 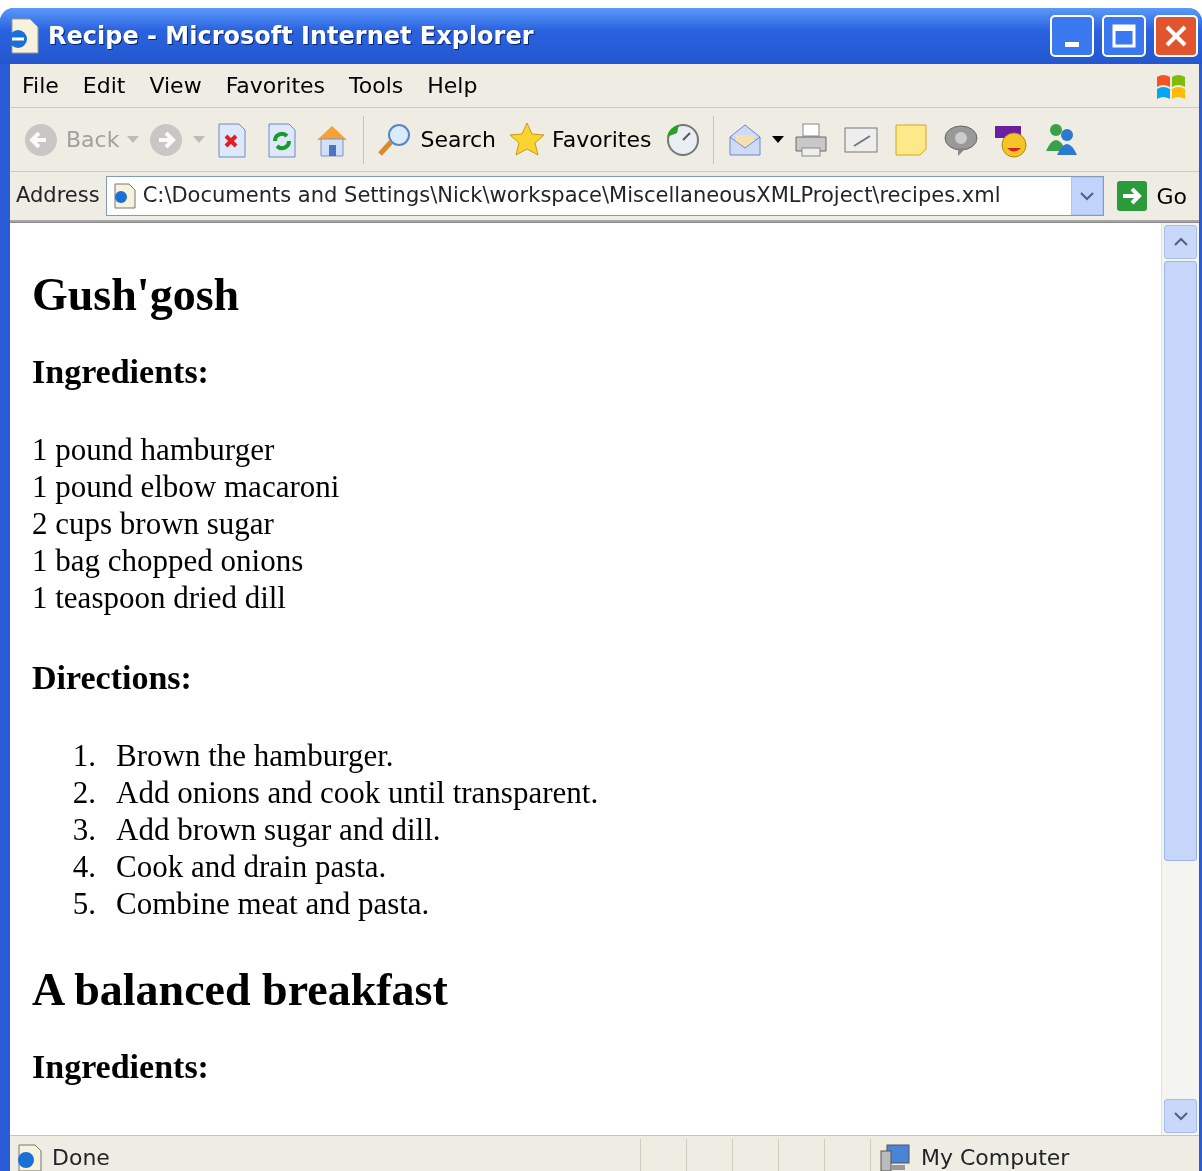 I want to click on step-number: 5., so click(x=84, y=903).